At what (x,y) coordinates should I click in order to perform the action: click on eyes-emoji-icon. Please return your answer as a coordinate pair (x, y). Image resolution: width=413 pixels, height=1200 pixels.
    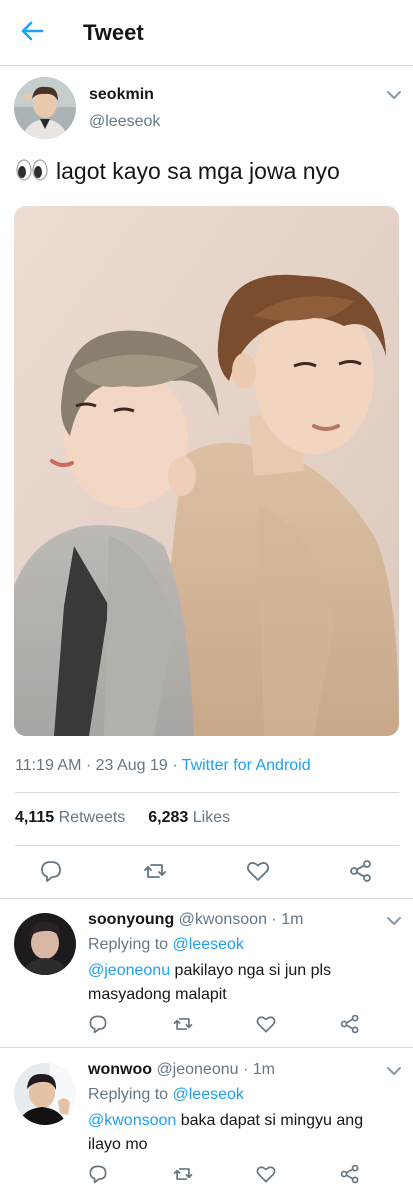
    Looking at the image, I should click on (32, 170).